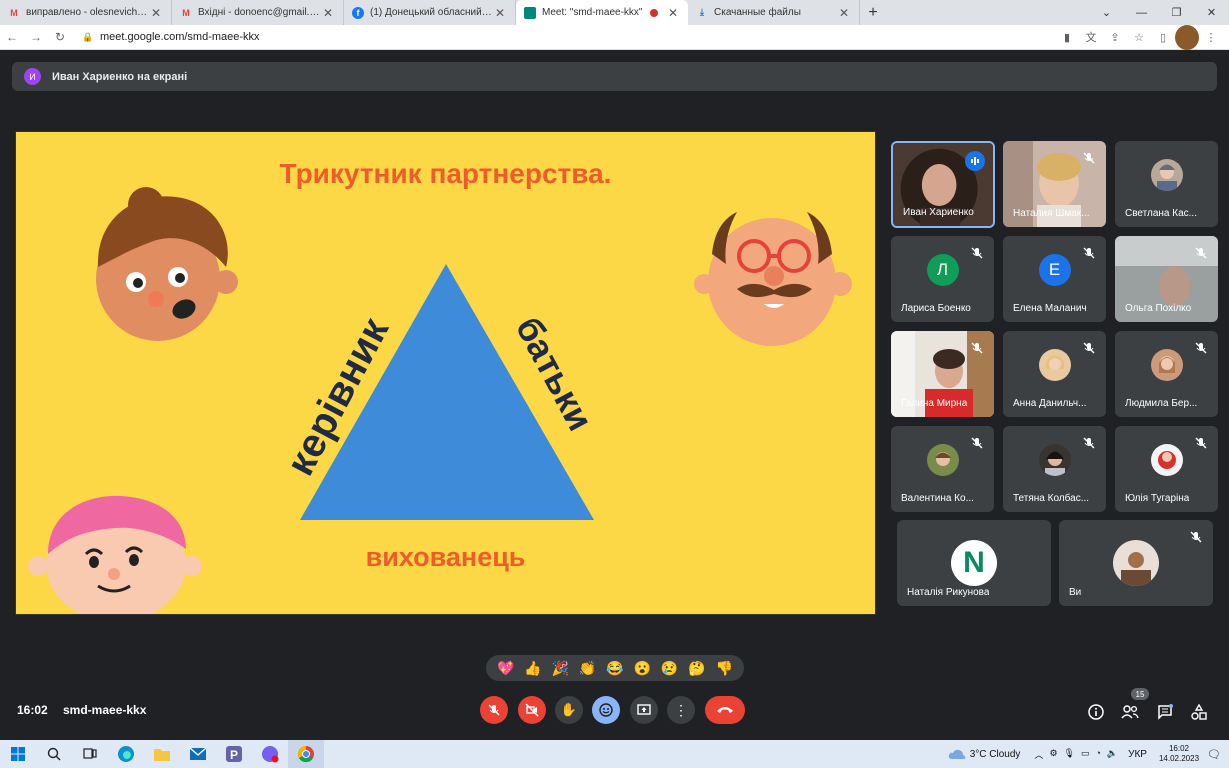 Image resolution: width=1229 pixels, height=768 pixels. What do you see at coordinates (569, 710) in the screenshot?
I see `raise-hand-button: ✋` at bounding box center [569, 710].